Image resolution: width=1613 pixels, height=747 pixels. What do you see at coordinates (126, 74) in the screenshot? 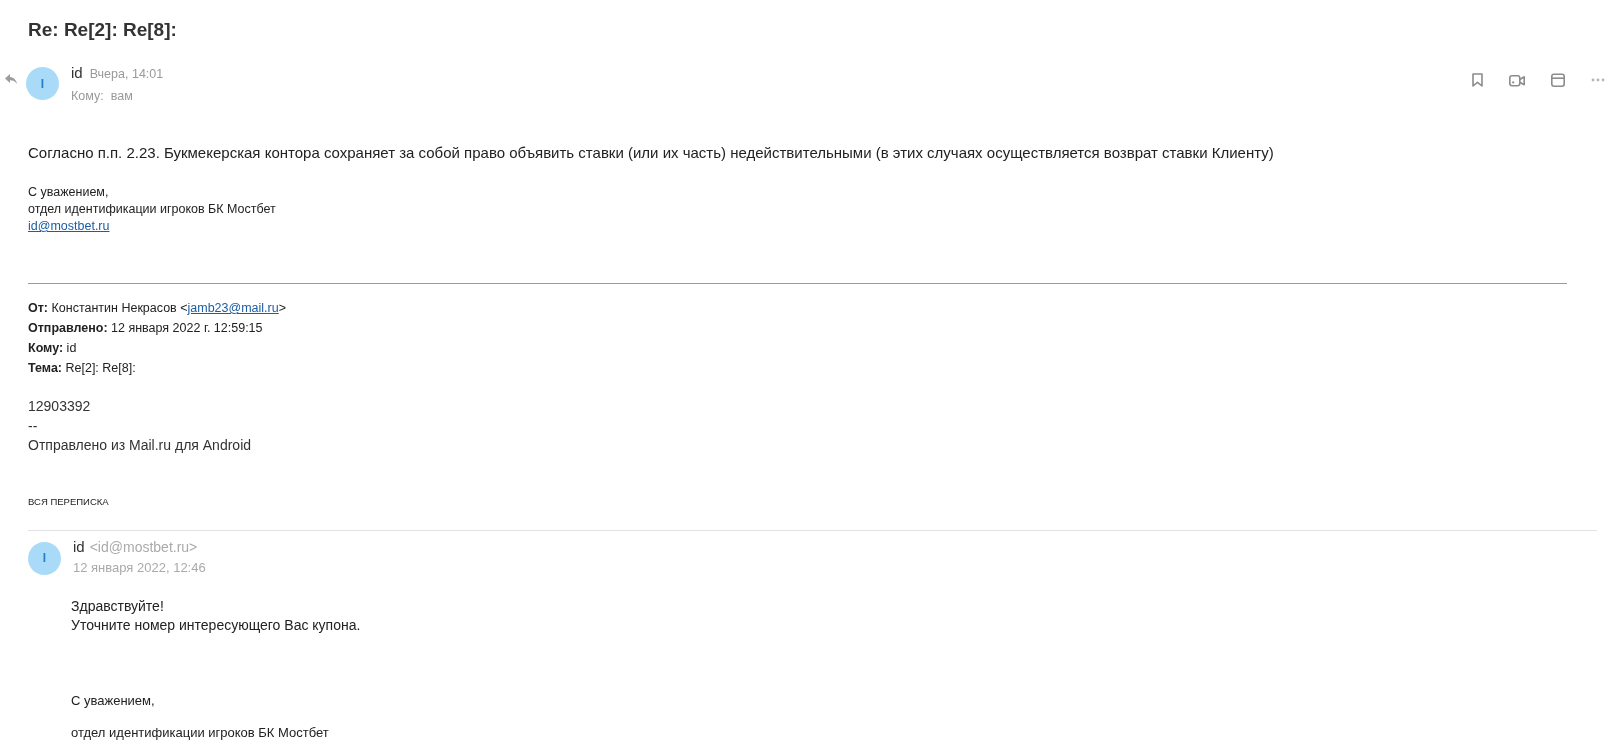
I see `sent-time: Вчера, 14:01` at bounding box center [126, 74].